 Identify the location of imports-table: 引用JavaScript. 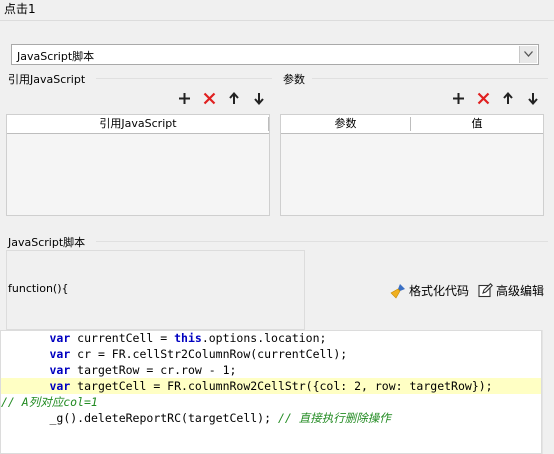
(138, 165).